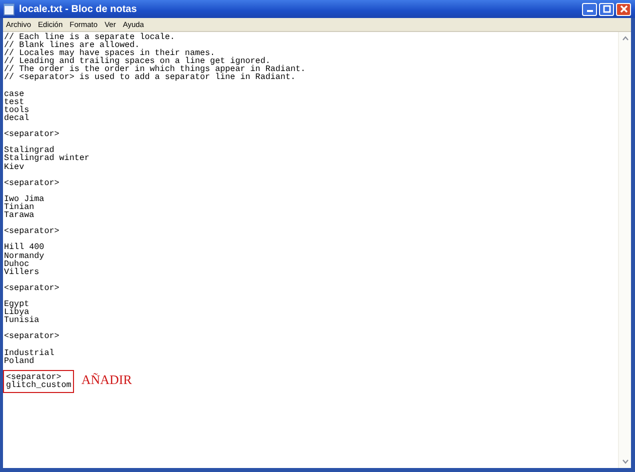  I want to click on text-line: Libya, so click(17, 312).